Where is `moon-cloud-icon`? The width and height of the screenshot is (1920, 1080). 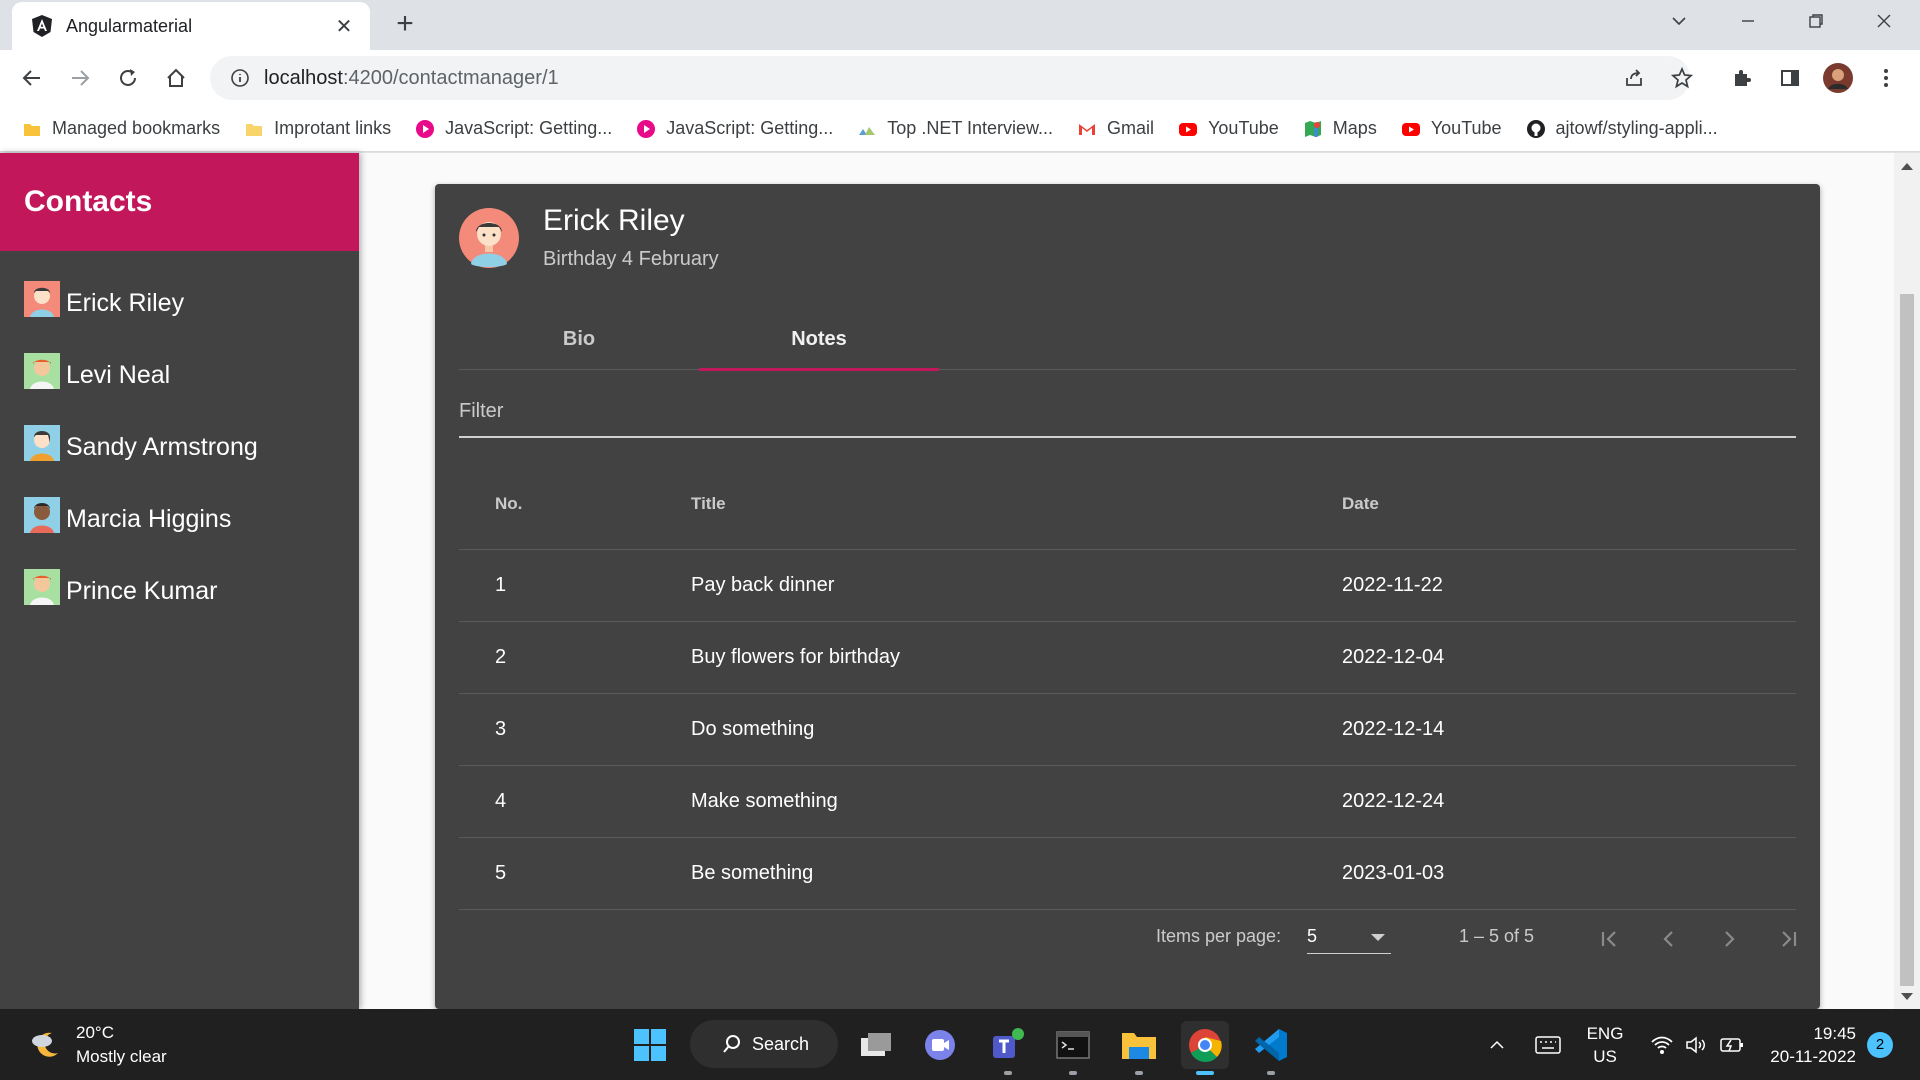
moon-cloud-icon is located at coordinates (45, 1044).